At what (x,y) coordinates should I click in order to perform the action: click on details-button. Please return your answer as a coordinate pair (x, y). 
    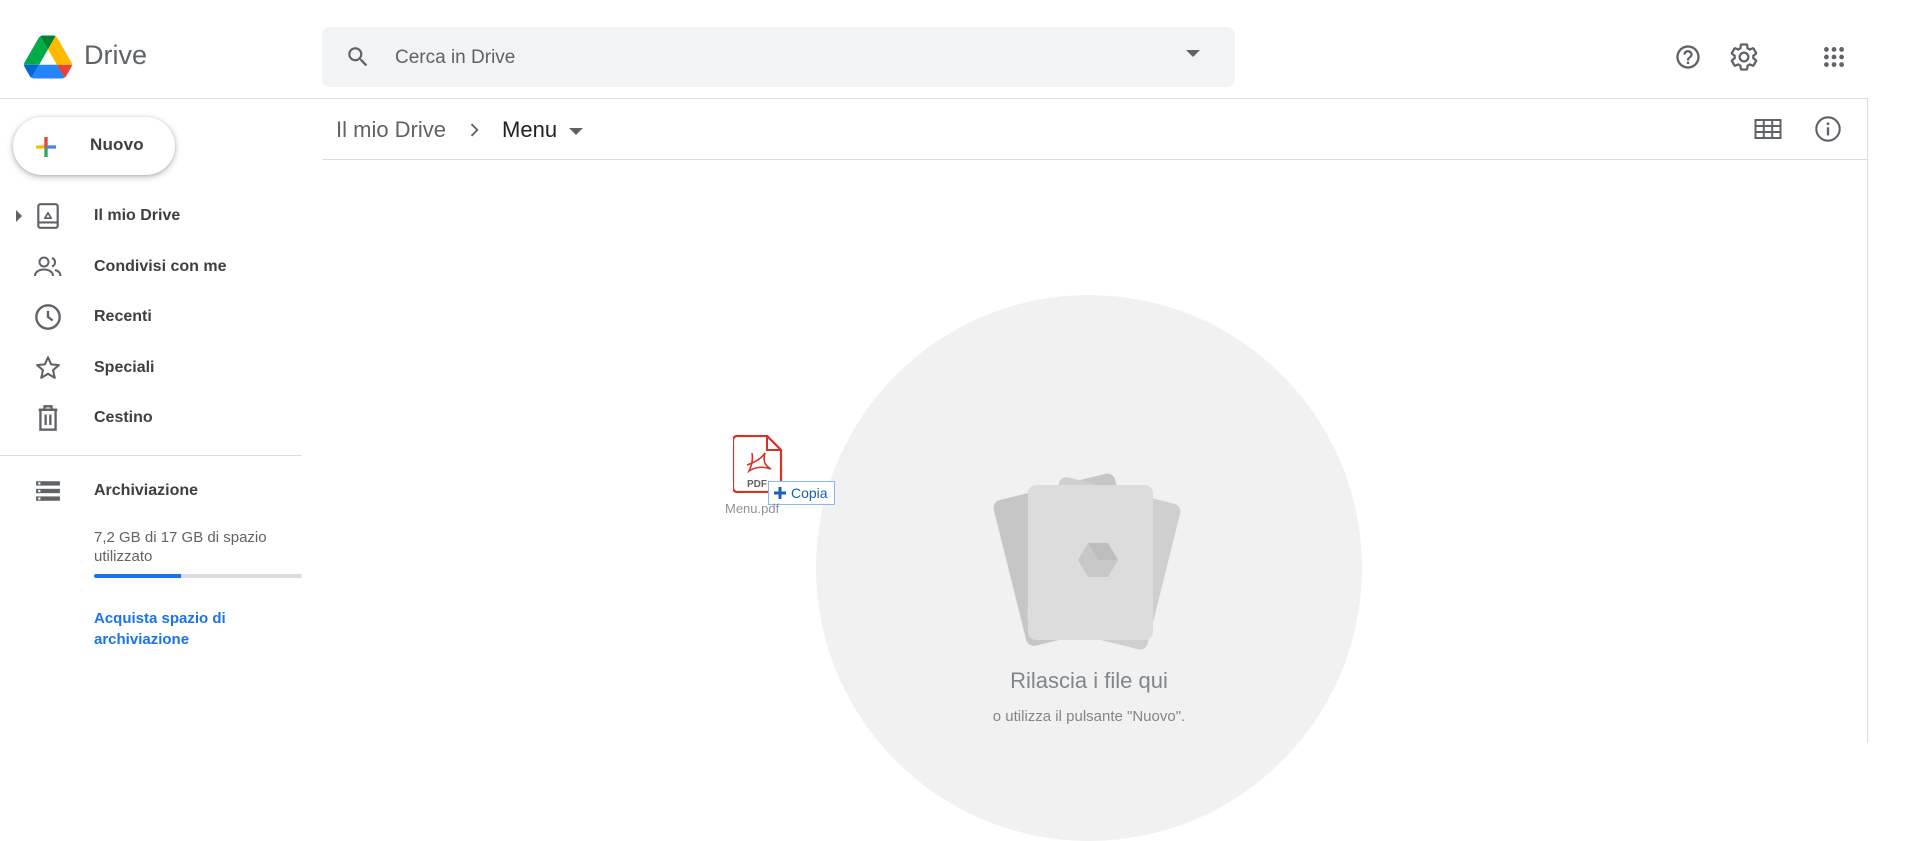
    Looking at the image, I should click on (1828, 129).